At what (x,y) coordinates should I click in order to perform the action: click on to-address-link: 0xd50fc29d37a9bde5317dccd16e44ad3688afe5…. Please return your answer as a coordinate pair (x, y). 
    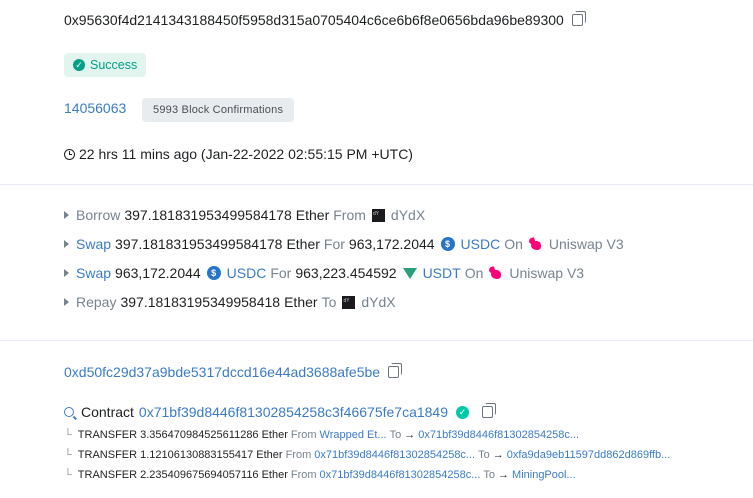
    Looking at the image, I should click on (222, 372).